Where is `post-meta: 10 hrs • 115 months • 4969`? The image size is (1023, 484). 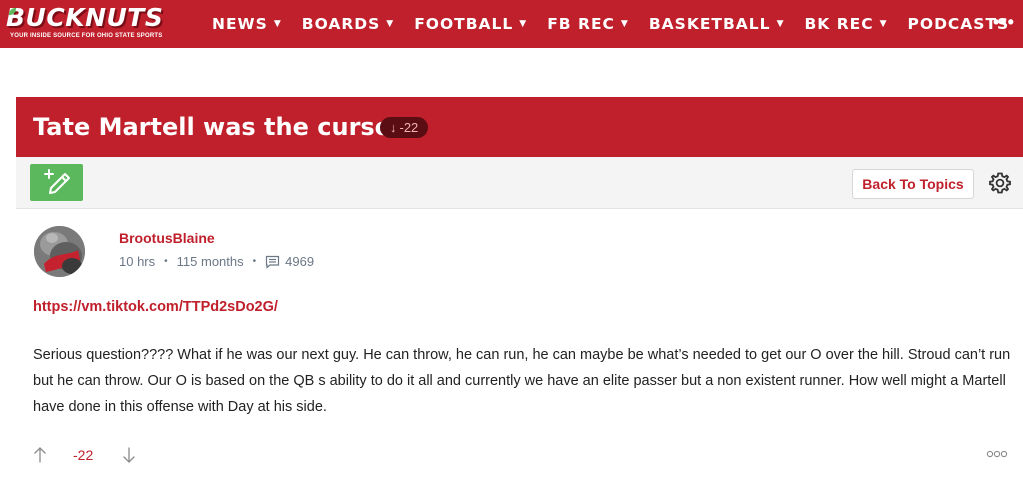 post-meta: 10 hrs • 115 months • 4969 is located at coordinates (216, 261).